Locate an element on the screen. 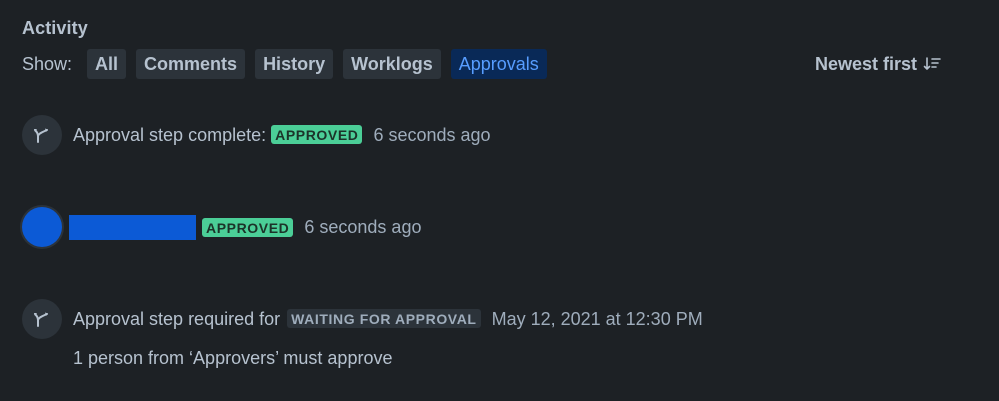  activity-text: Approval step complete: APPROVED is located at coordinates (218, 135).